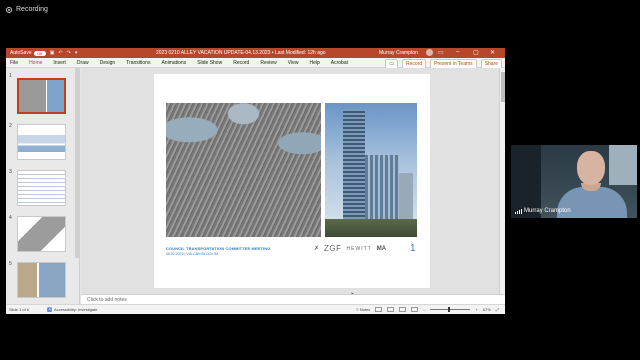 The height and width of the screenshot is (360, 640). What do you see at coordinates (424, 309) in the screenshot?
I see `zoom-out-icon: –` at bounding box center [424, 309].